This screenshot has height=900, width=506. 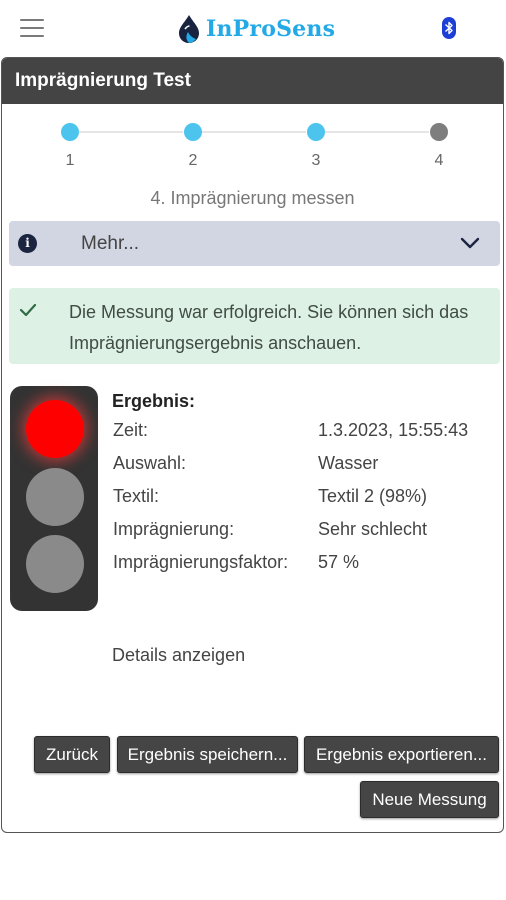 I want to click on result-row-factor: Imprägnierungsfaktor: 57 %, so click(x=307, y=568).